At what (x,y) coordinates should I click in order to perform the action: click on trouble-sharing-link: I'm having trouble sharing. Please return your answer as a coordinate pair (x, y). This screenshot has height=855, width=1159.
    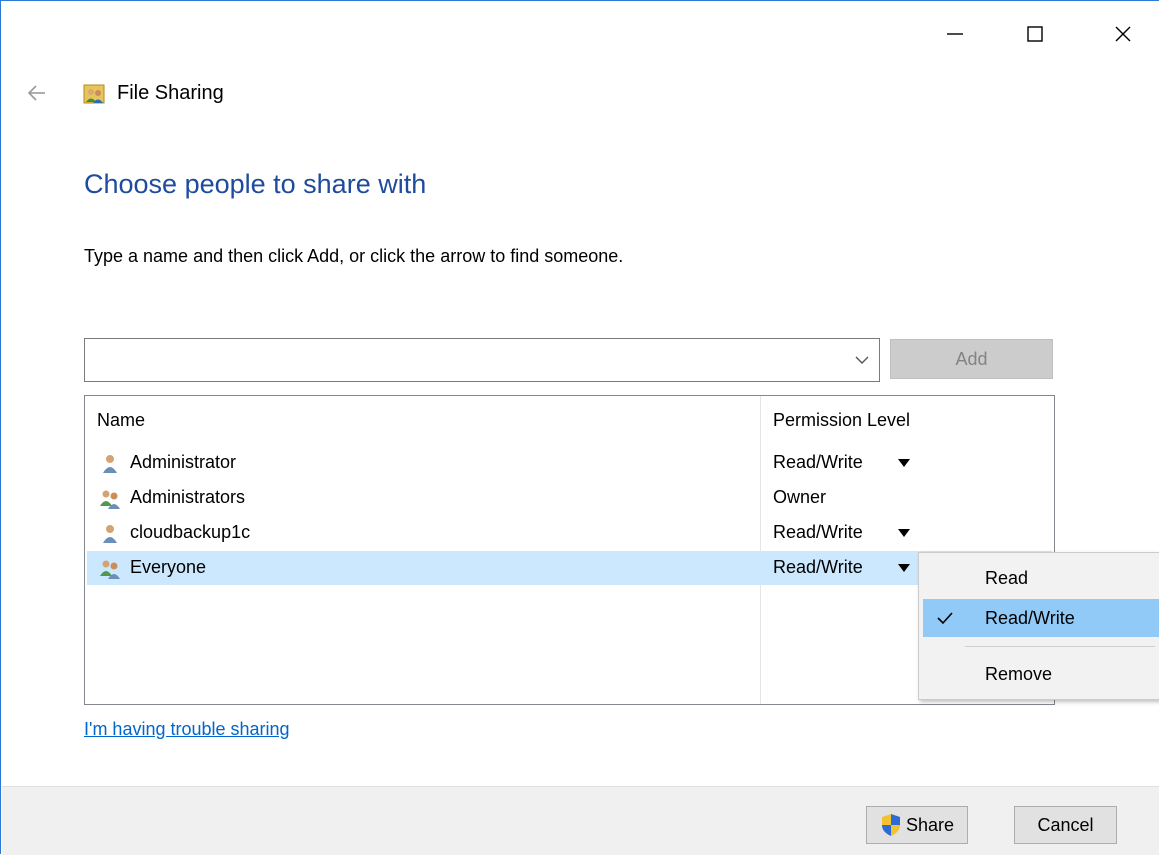
    Looking at the image, I should click on (187, 729).